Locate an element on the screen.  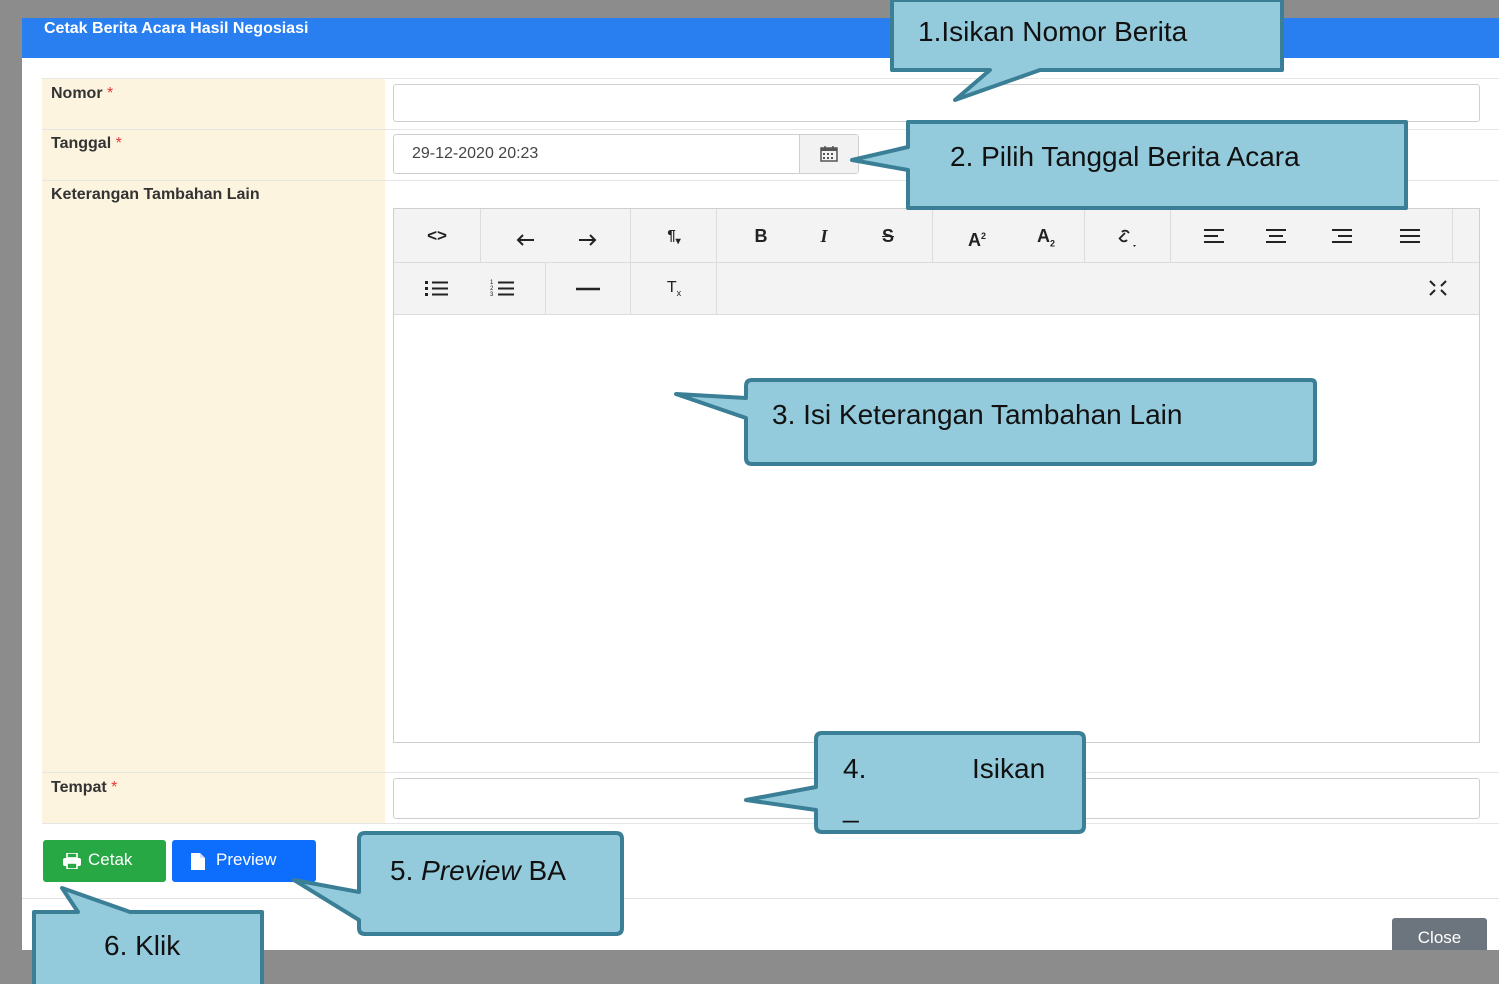
preview-button: Preview is located at coordinates (244, 861).